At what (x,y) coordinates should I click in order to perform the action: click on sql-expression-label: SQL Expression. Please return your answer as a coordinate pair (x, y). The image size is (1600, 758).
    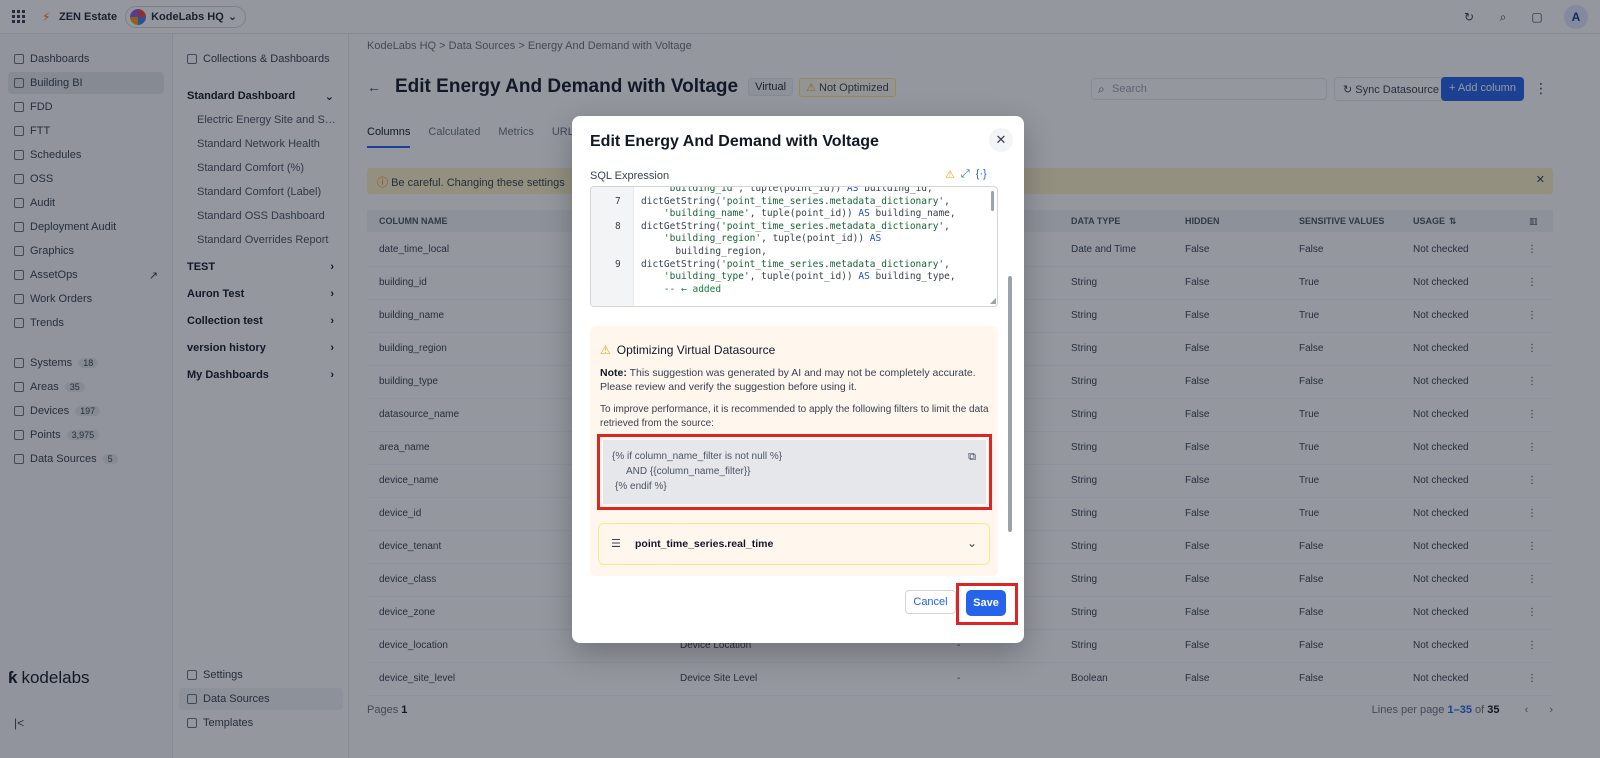
    Looking at the image, I should click on (630, 176).